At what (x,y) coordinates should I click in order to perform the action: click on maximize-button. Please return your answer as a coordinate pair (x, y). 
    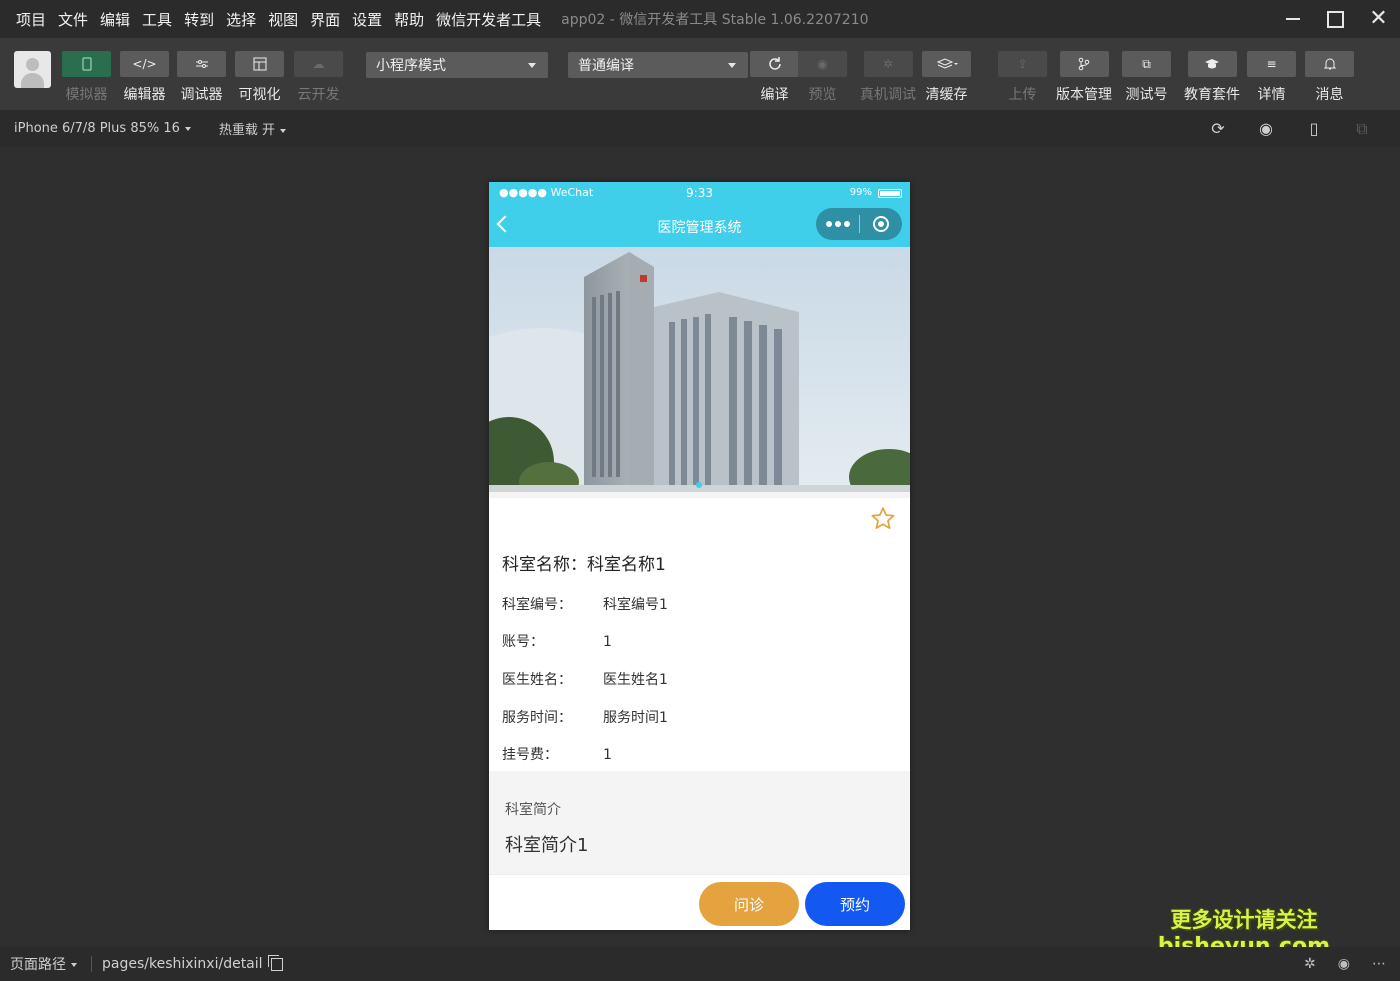
    Looking at the image, I should click on (1335, 19).